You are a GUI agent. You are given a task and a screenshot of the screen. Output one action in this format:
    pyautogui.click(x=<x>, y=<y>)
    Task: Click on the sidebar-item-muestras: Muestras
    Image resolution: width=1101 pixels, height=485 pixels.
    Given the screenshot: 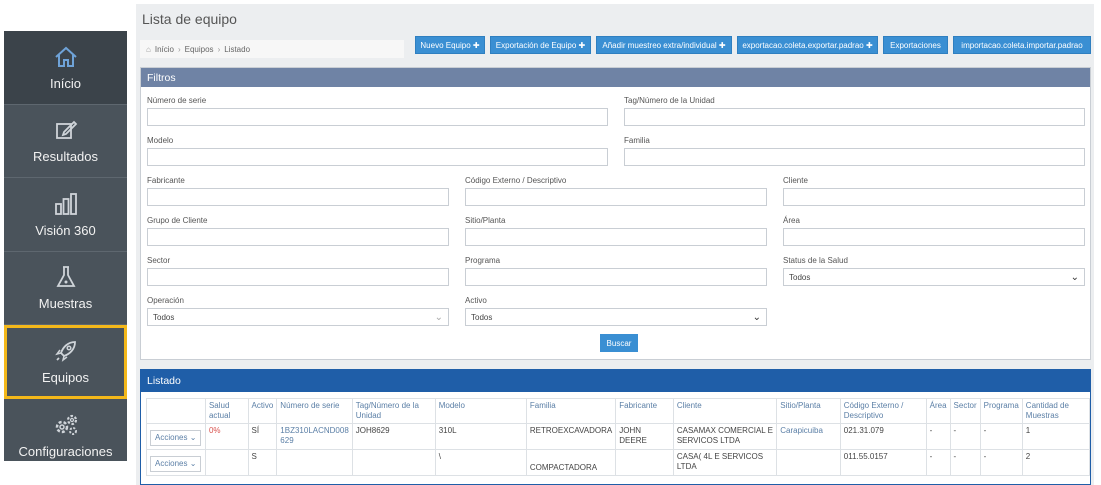 What is the action you would take?
    pyautogui.click(x=65, y=288)
    